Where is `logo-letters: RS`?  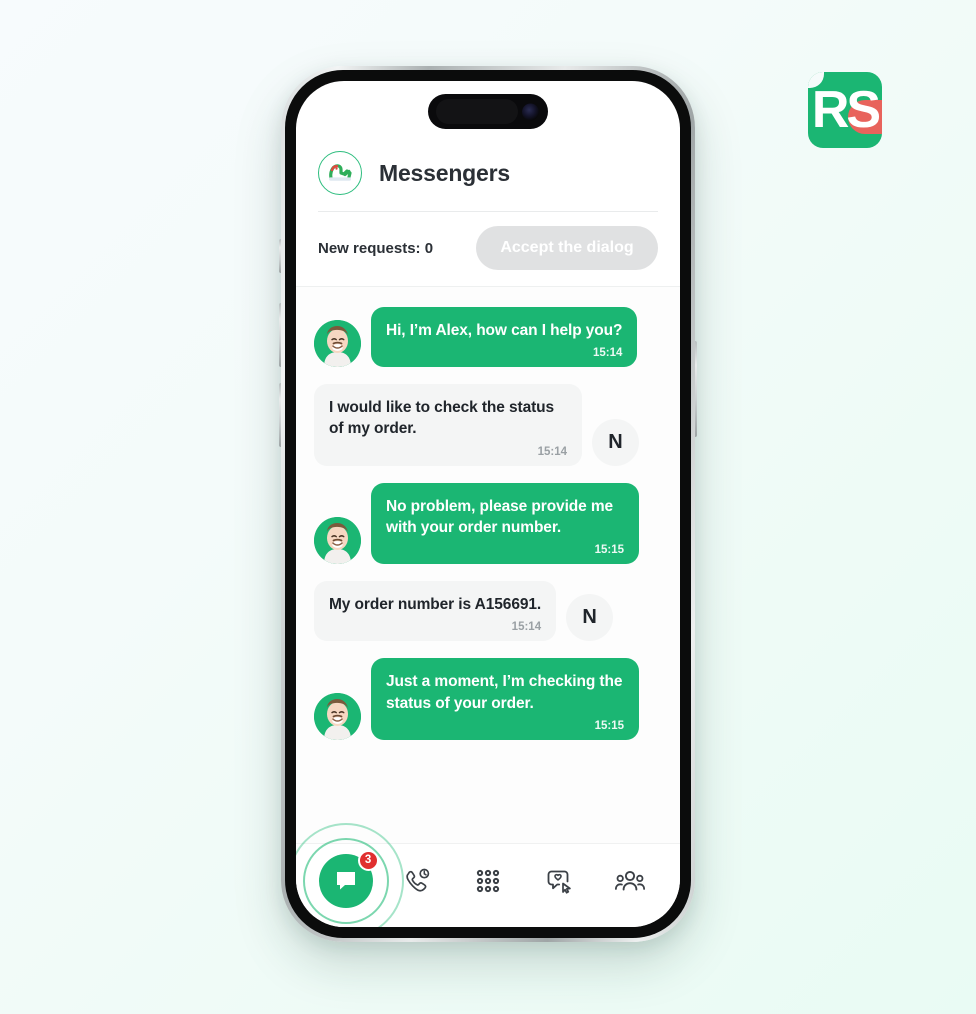
logo-letters: RS is located at coordinates (846, 110).